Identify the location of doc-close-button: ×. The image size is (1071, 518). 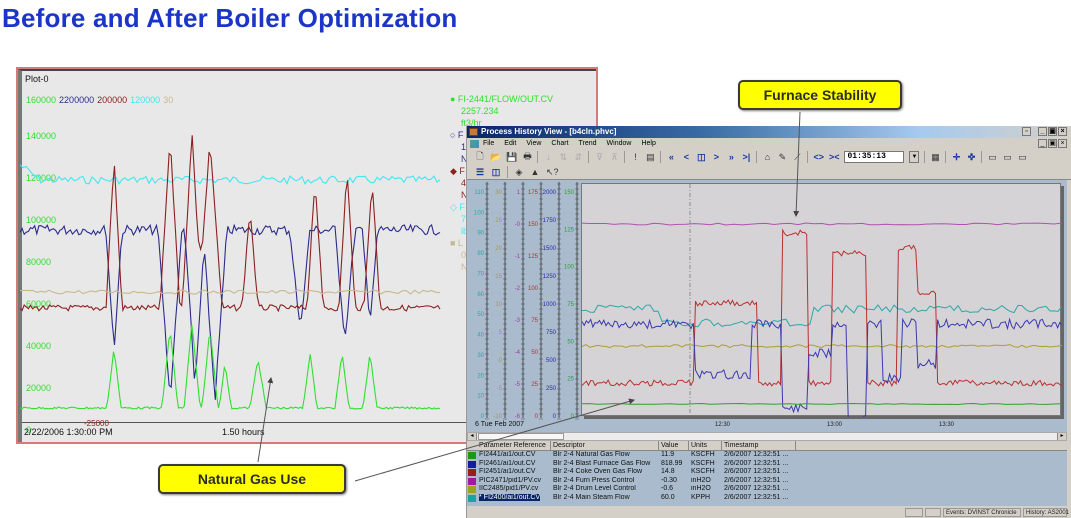
(1062, 143).